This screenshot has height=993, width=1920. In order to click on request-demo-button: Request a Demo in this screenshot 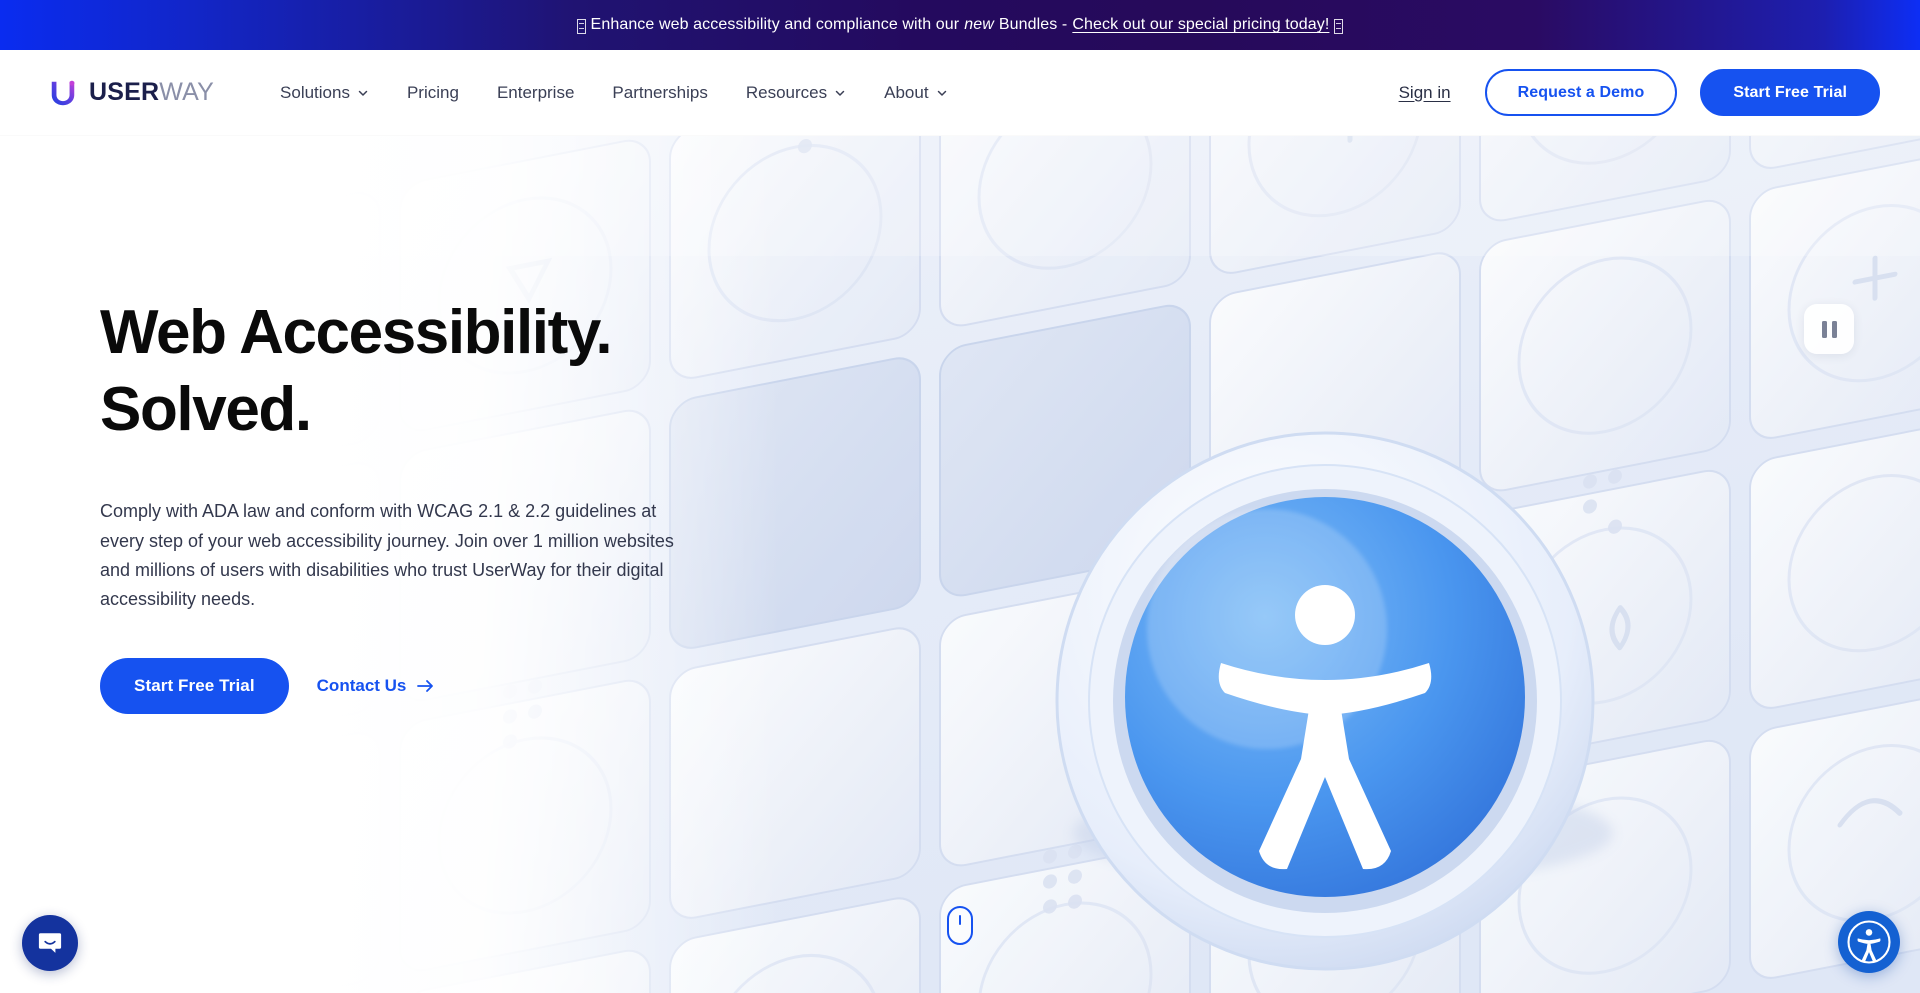, I will do `click(1581, 92)`.